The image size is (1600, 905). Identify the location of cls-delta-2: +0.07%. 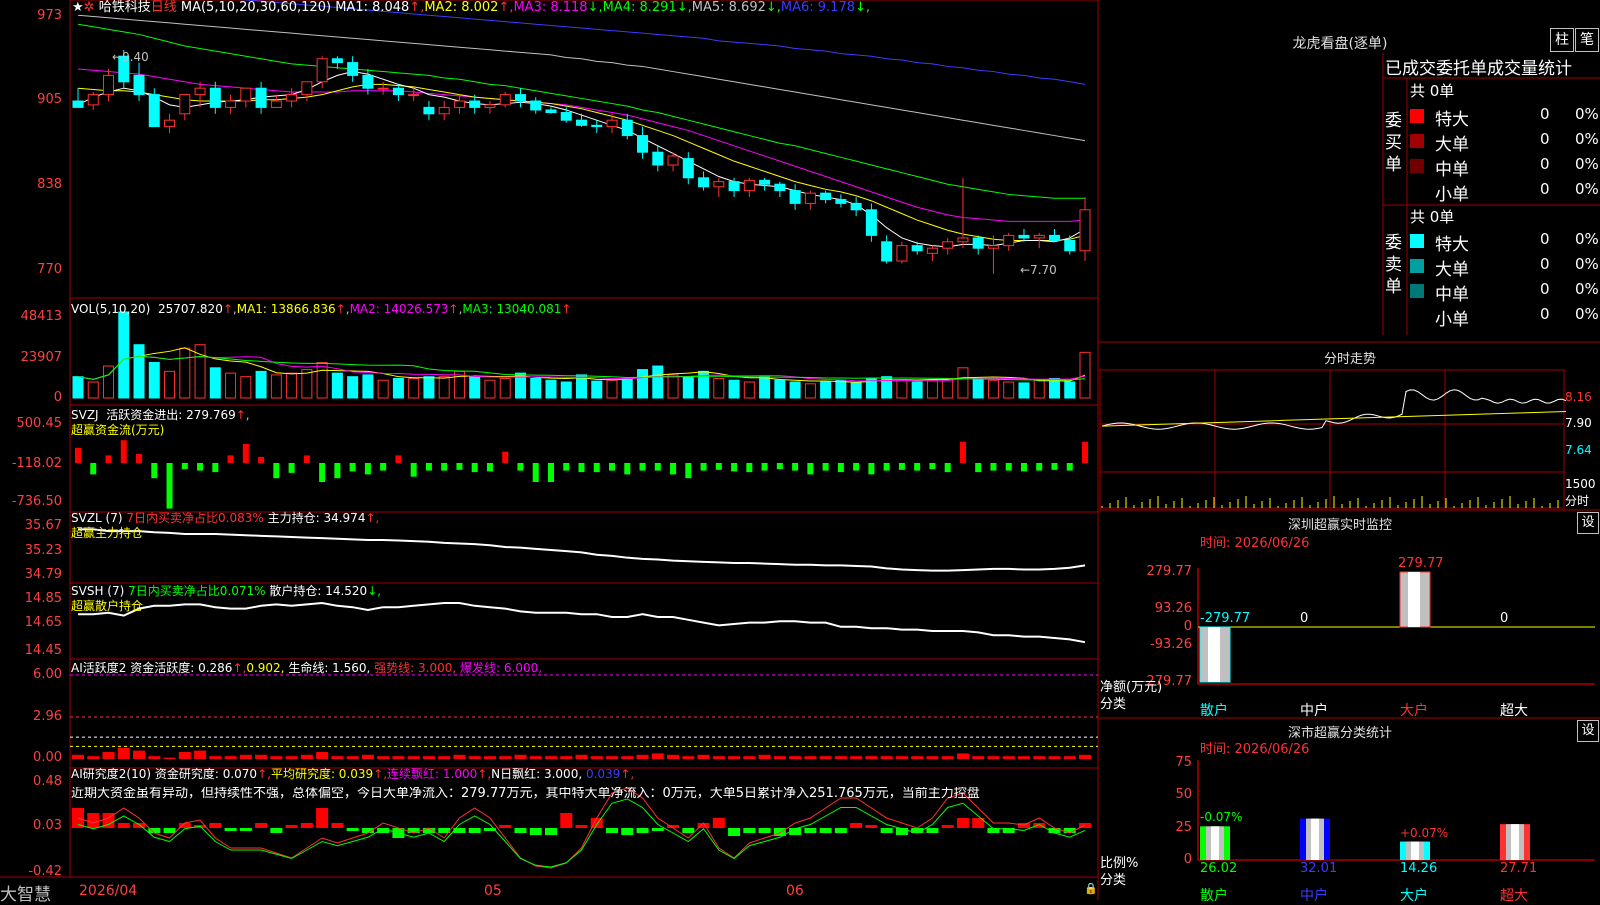
(1424, 832).